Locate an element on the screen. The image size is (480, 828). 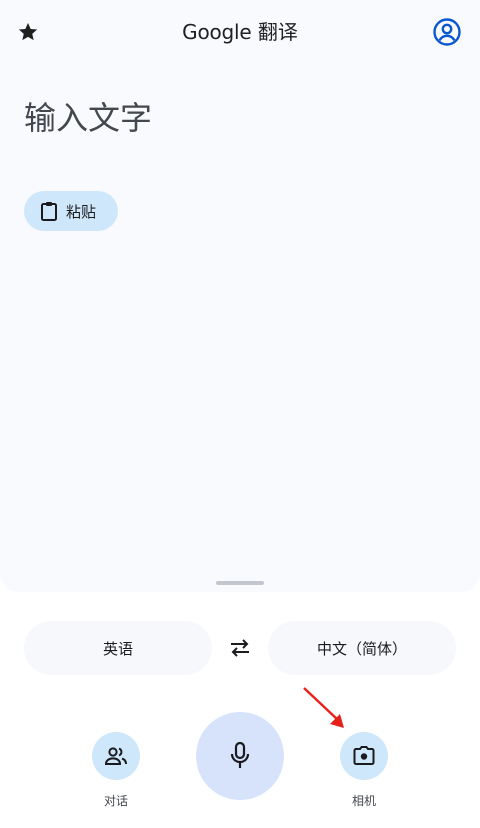
app-title: Google 翻译 is located at coordinates (240, 32).